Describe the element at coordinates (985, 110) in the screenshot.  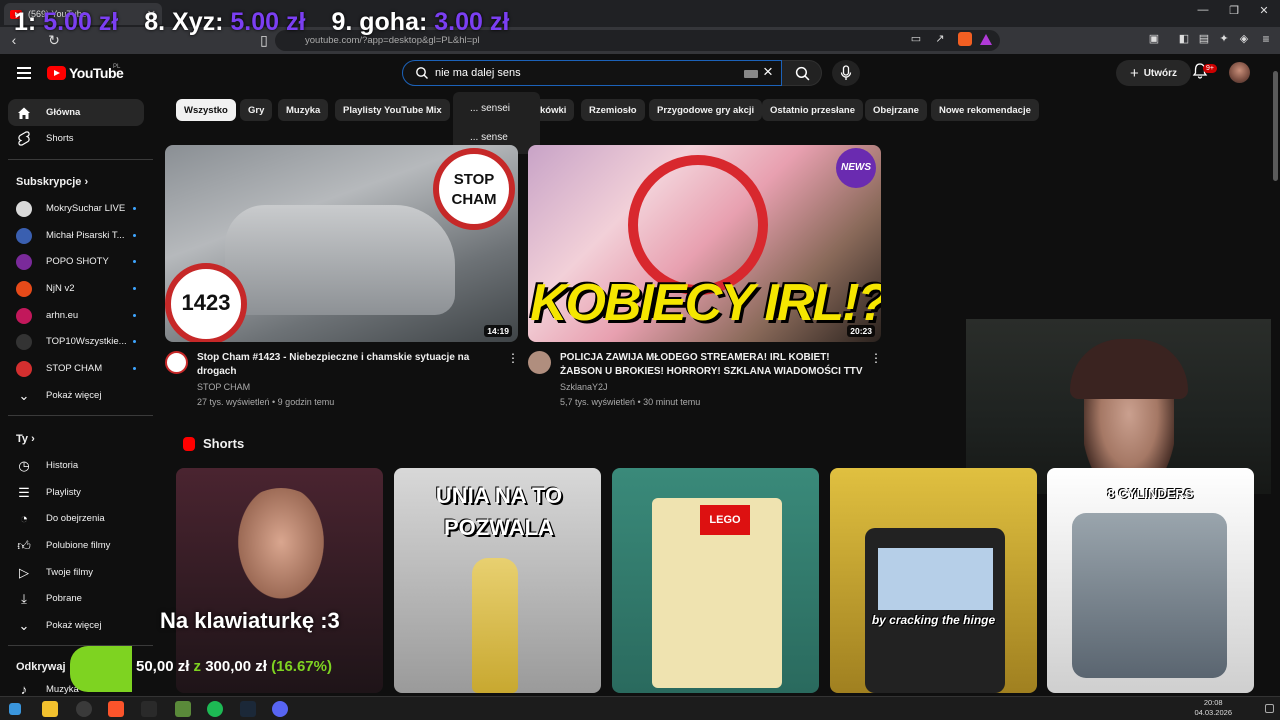
I see `chip-nowe-rekomendacje: Nowe rekomendacje` at that location.